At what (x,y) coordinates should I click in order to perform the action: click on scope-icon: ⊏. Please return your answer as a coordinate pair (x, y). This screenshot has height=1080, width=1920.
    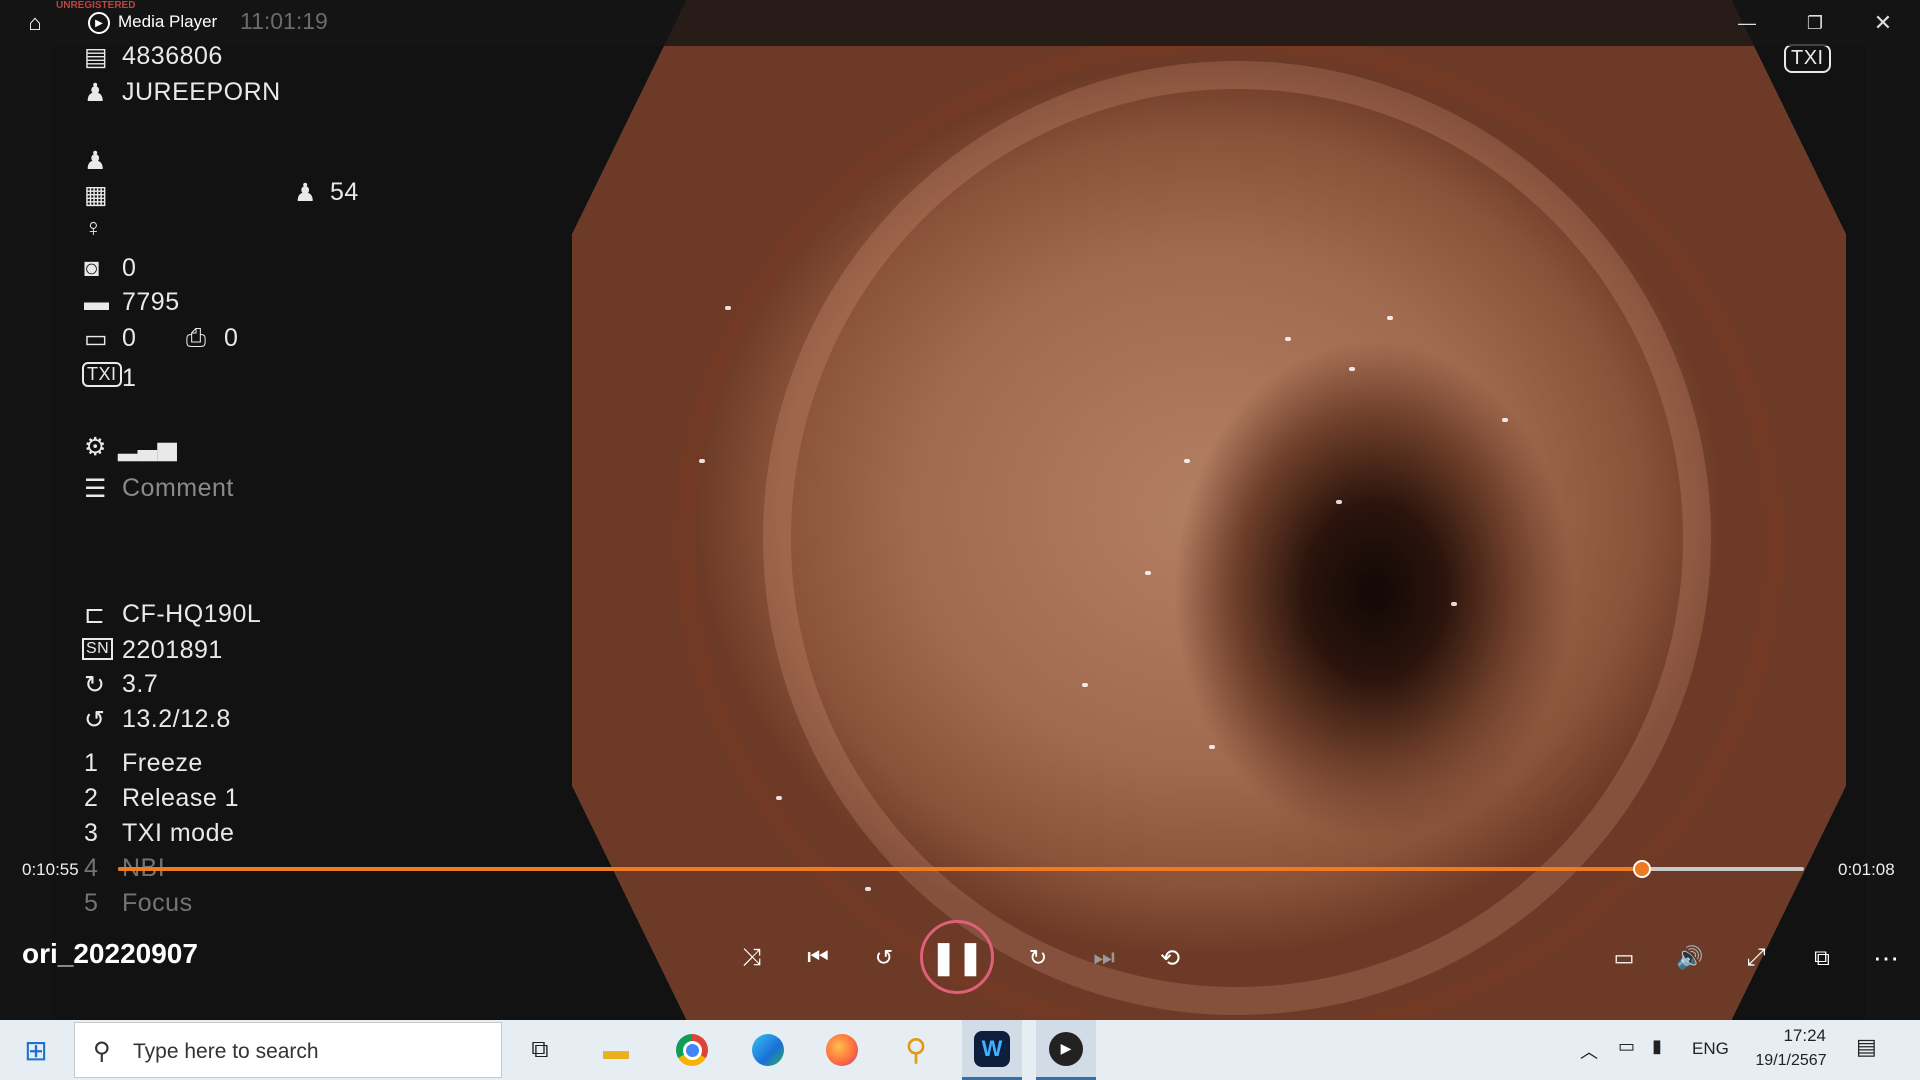
    Looking at the image, I should click on (95, 615).